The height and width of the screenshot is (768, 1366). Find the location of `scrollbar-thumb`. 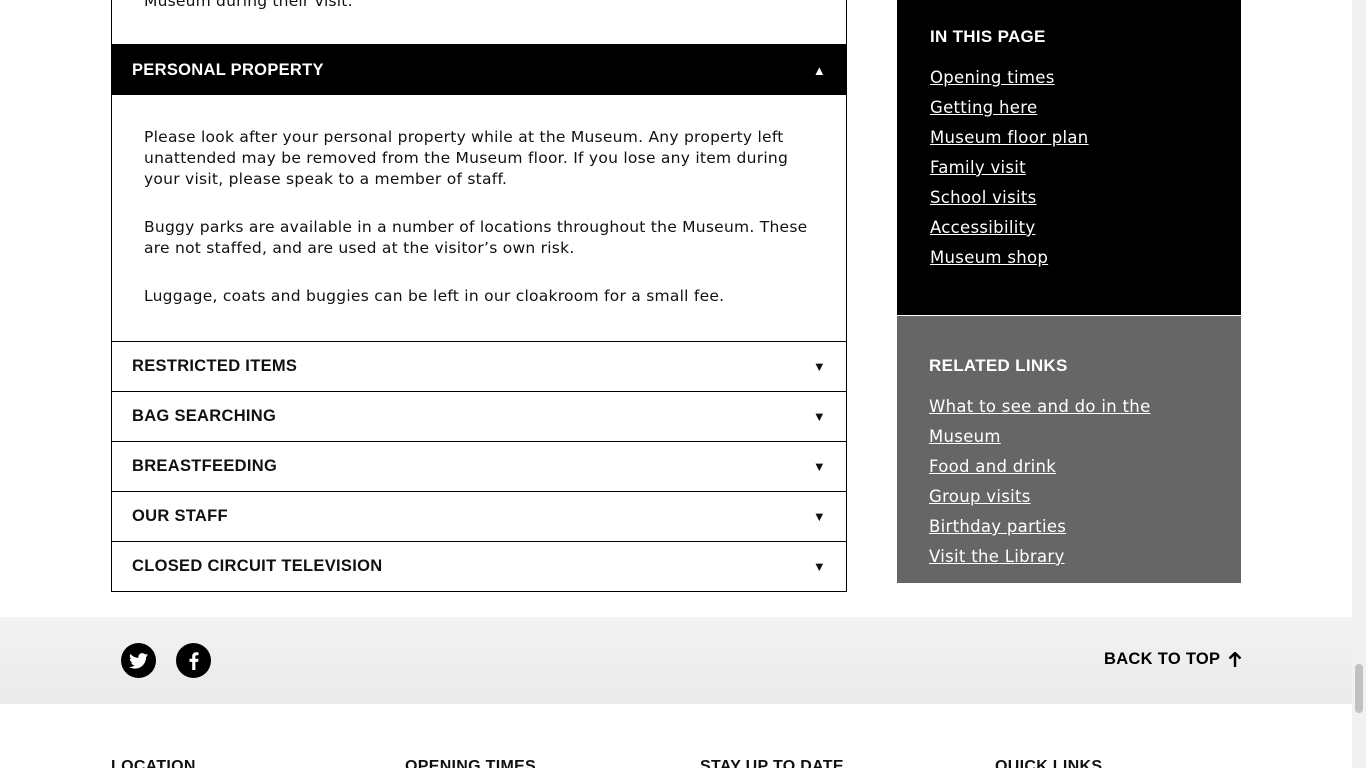

scrollbar-thumb is located at coordinates (1359, 688).